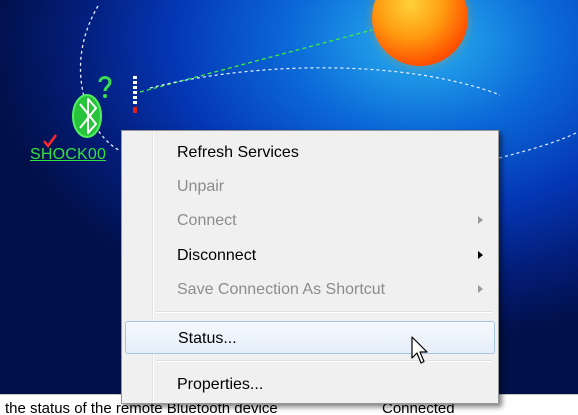  What do you see at coordinates (87, 116) in the screenshot?
I see `bluetooth-device-icon` at bounding box center [87, 116].